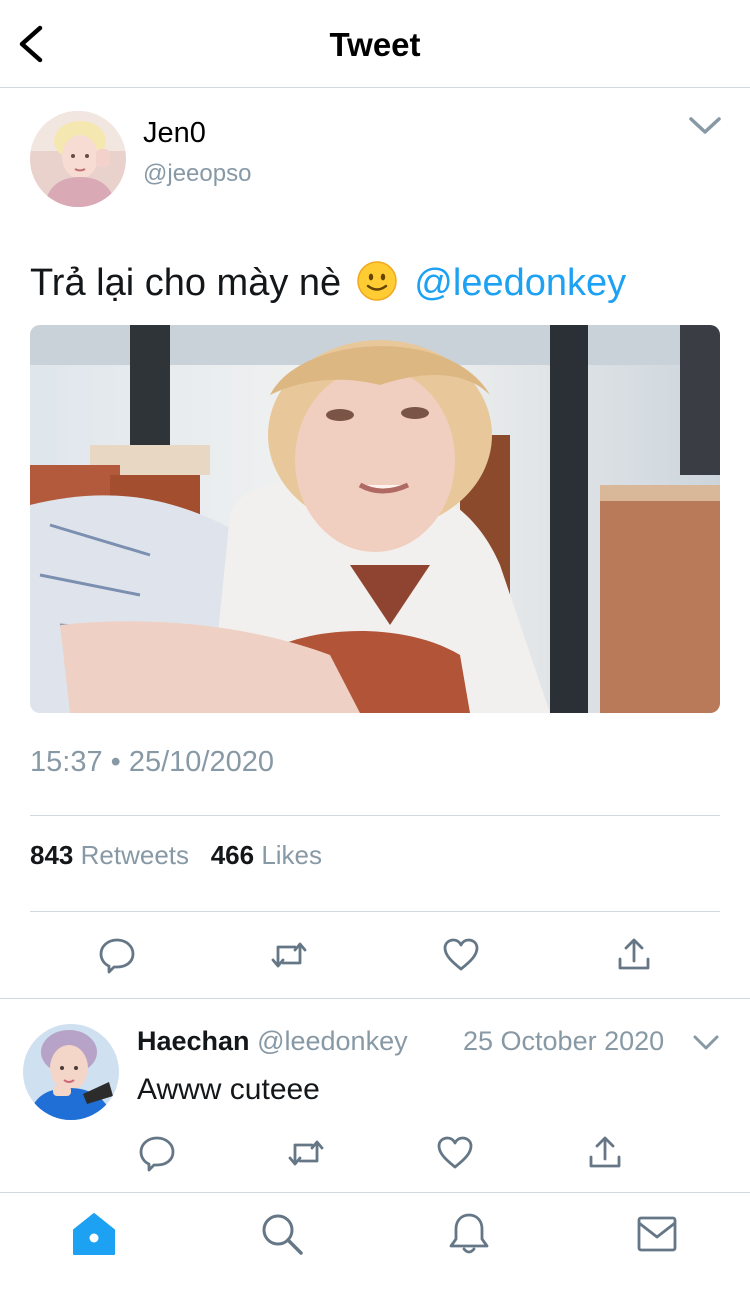  I want to click on top-nav-bar: Tweet, so click(375, 44).